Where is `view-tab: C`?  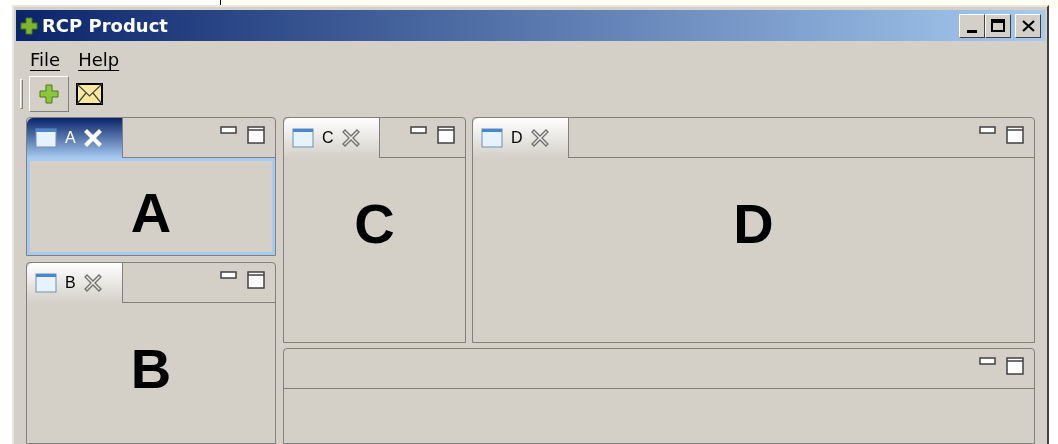
view-tab: C is located at coordinates (332, 138).